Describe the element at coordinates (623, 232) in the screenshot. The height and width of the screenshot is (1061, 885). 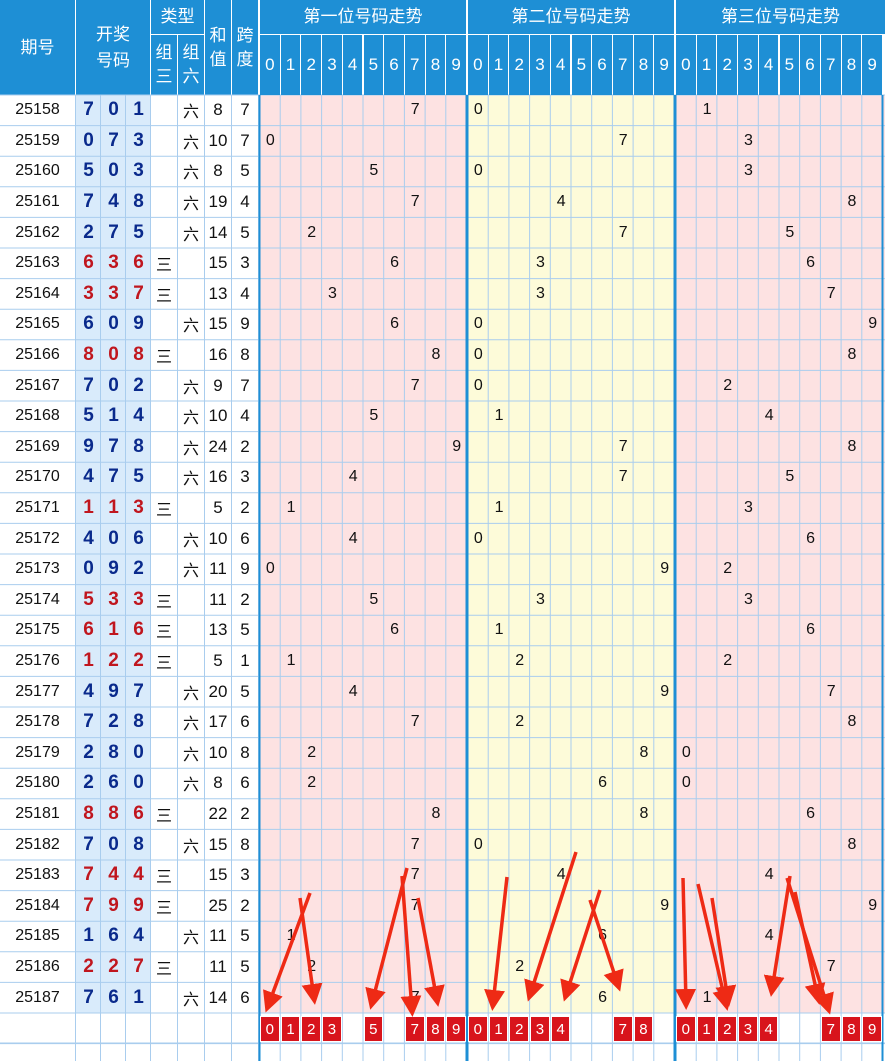
I see `trend-mark: 7` at that location.